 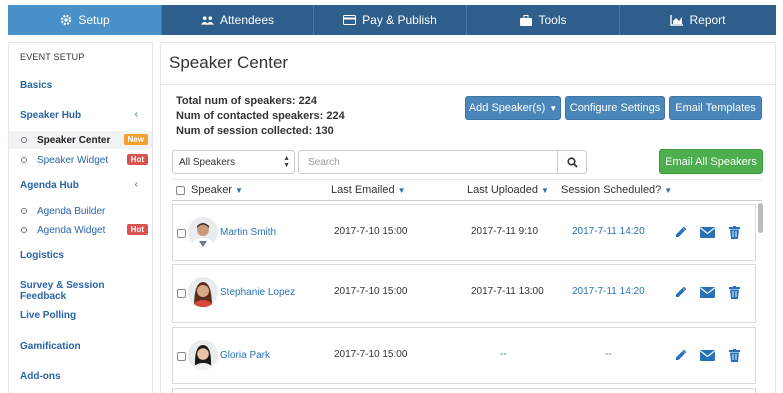 I want to click on tab-setup: Setup, so click(x=85, y=20).